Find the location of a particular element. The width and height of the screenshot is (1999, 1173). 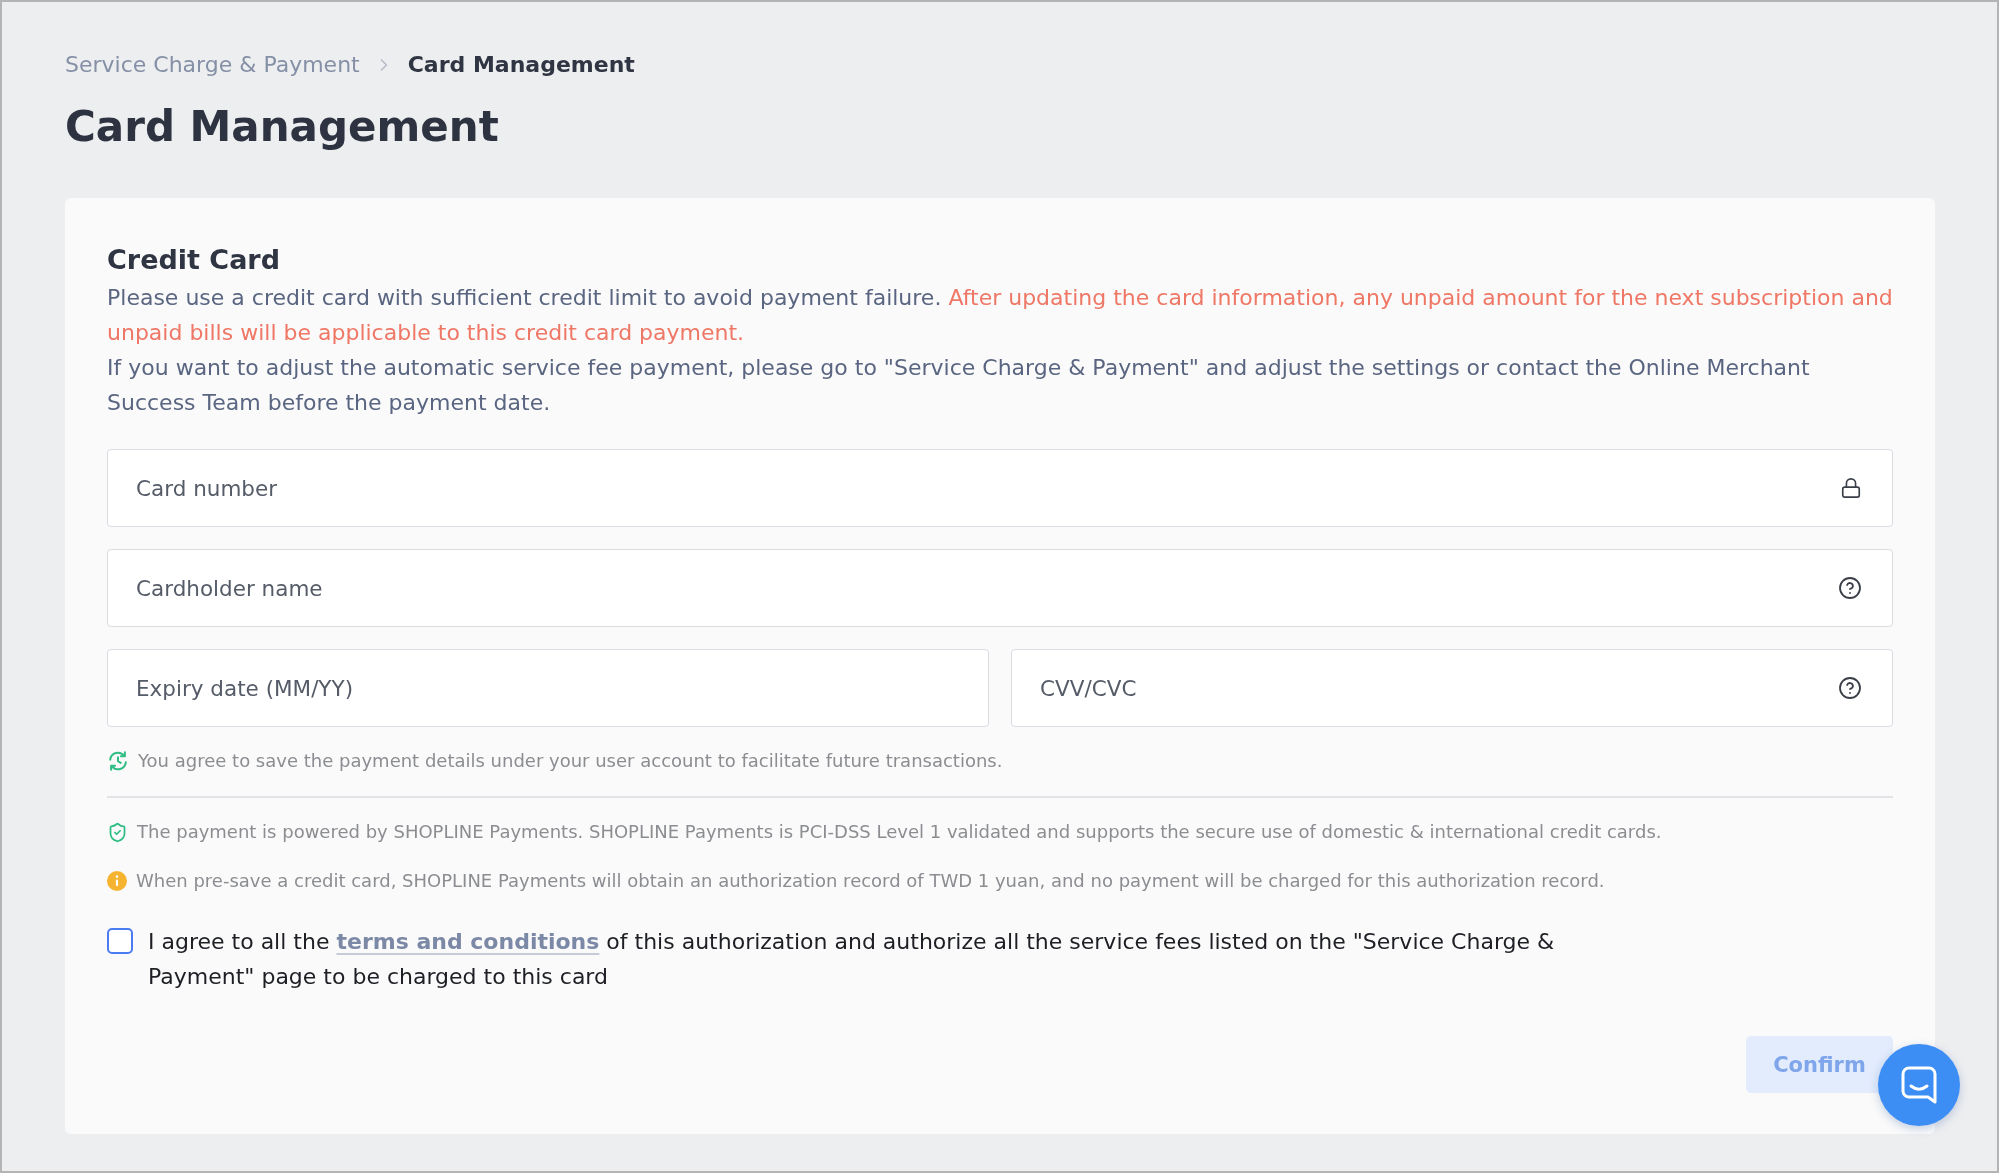

input-field: Expiry date (MM/YY) is located at coordinates (548, 688).